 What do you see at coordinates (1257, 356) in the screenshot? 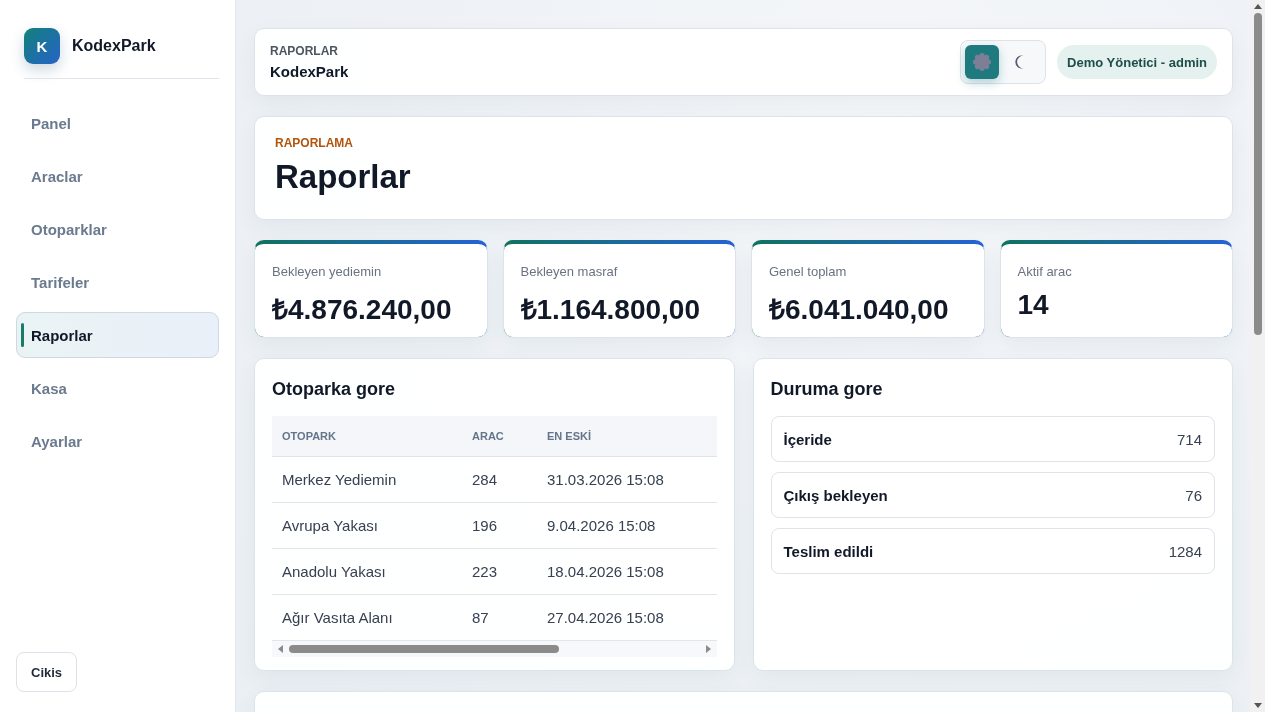
I see `vertical-scrollbar` at bounding box center [1257, 356].